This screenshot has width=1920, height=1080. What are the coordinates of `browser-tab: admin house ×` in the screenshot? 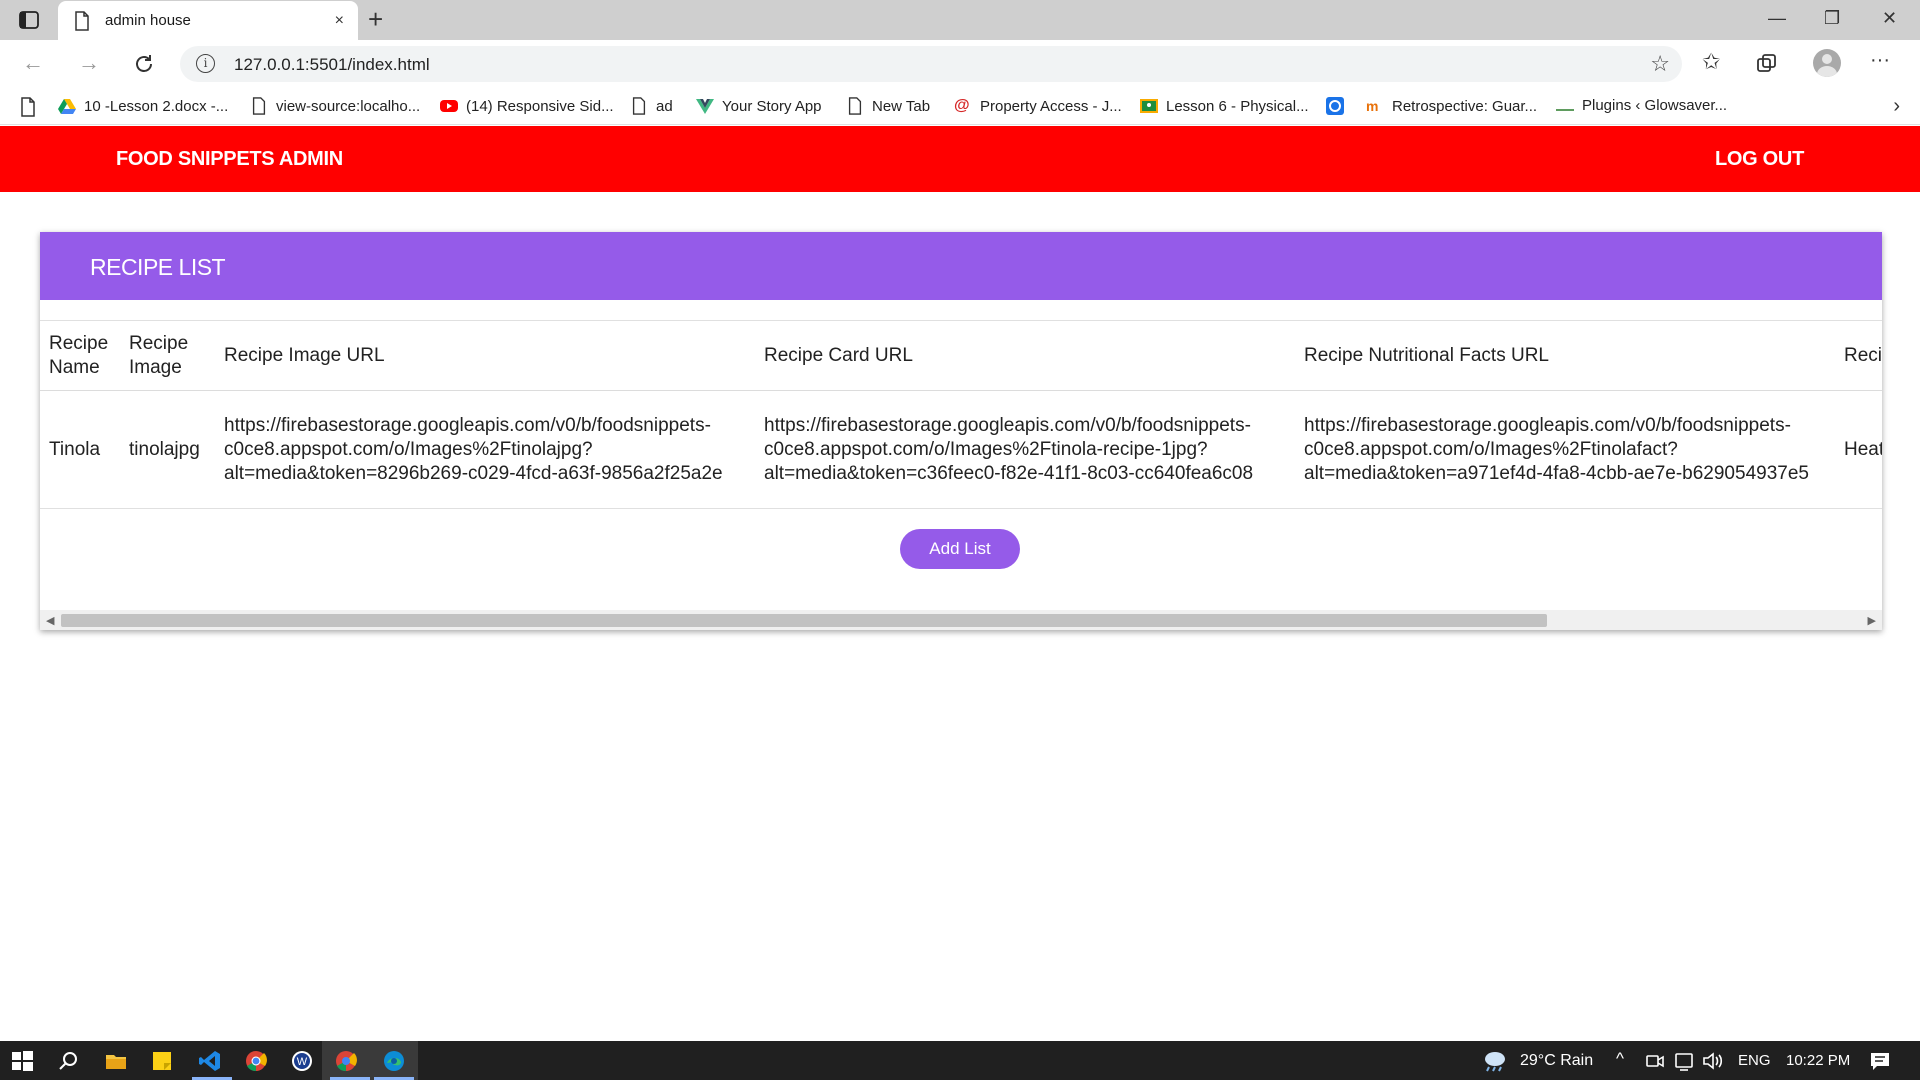 It's located at (208, 20).